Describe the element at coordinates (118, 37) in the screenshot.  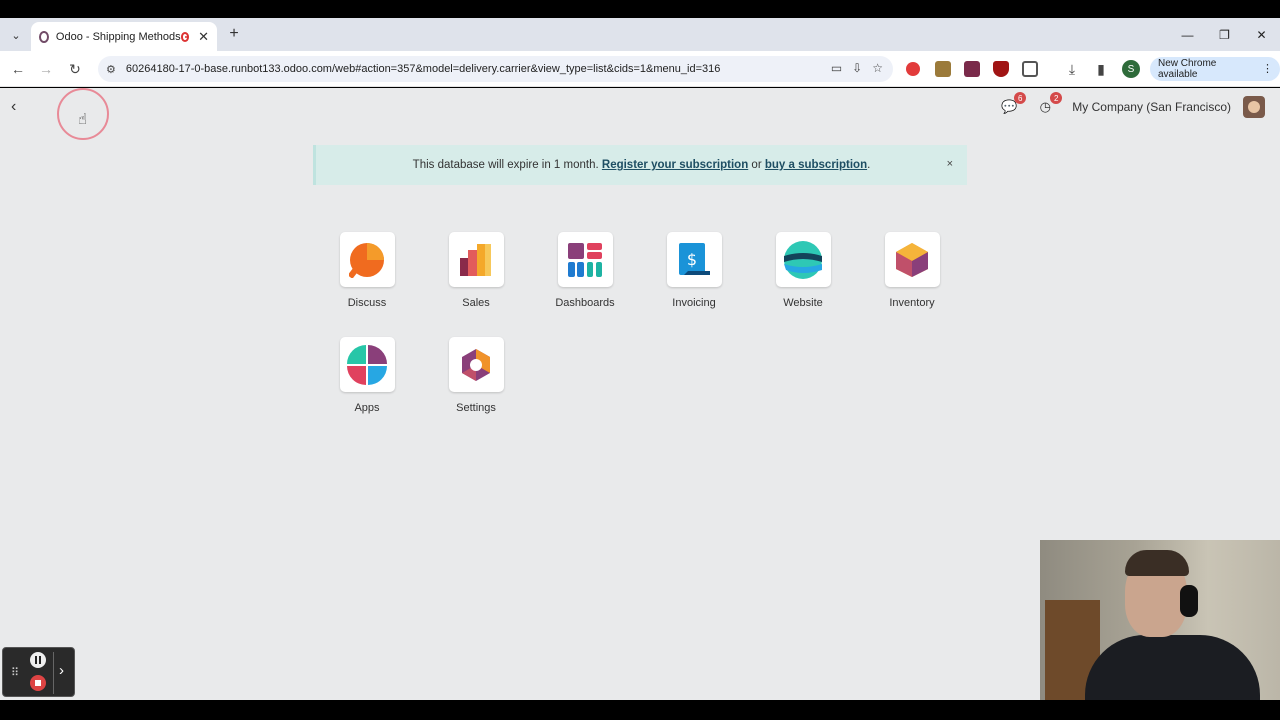
I see `tab-title: Odoo - Shipping Methods` at that location.